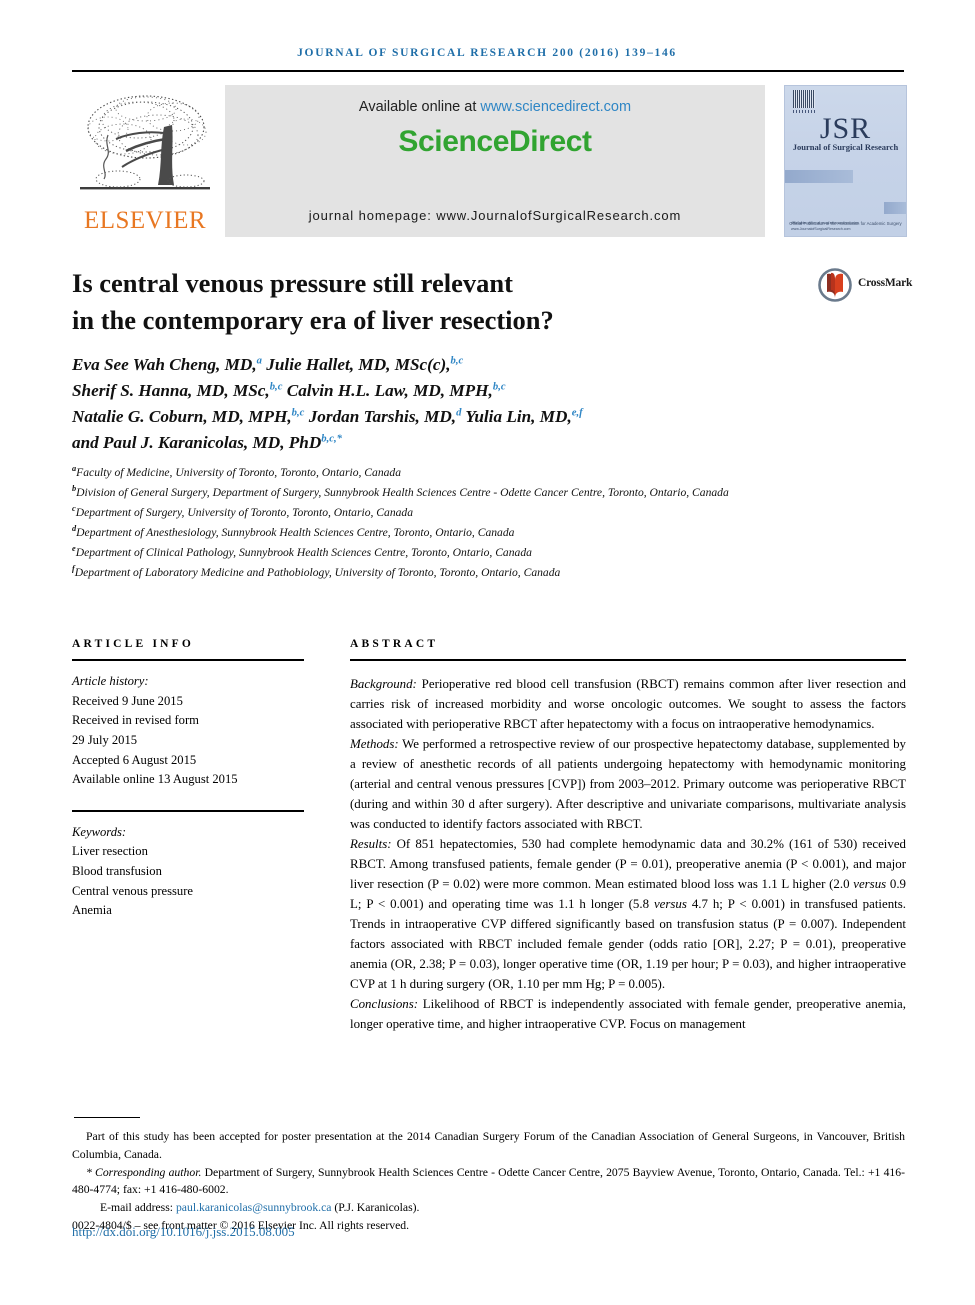 The height and width of the screenshot is (1305, 975). I want to click on keywords-label: Keywords:, so click(99, 831).